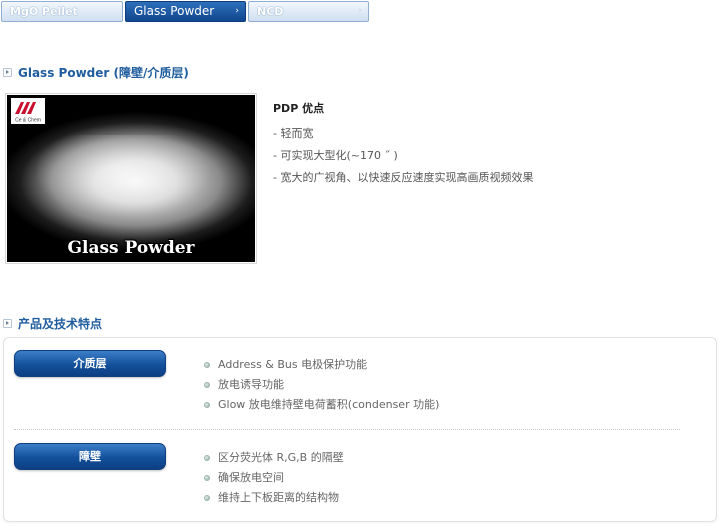 The height and width of the screenshot is (527, 720). What do you see at coordinates (131, 248) in the screenshot?
I see `photo-caption: Glass Powder` at bounding box center [131, 248].